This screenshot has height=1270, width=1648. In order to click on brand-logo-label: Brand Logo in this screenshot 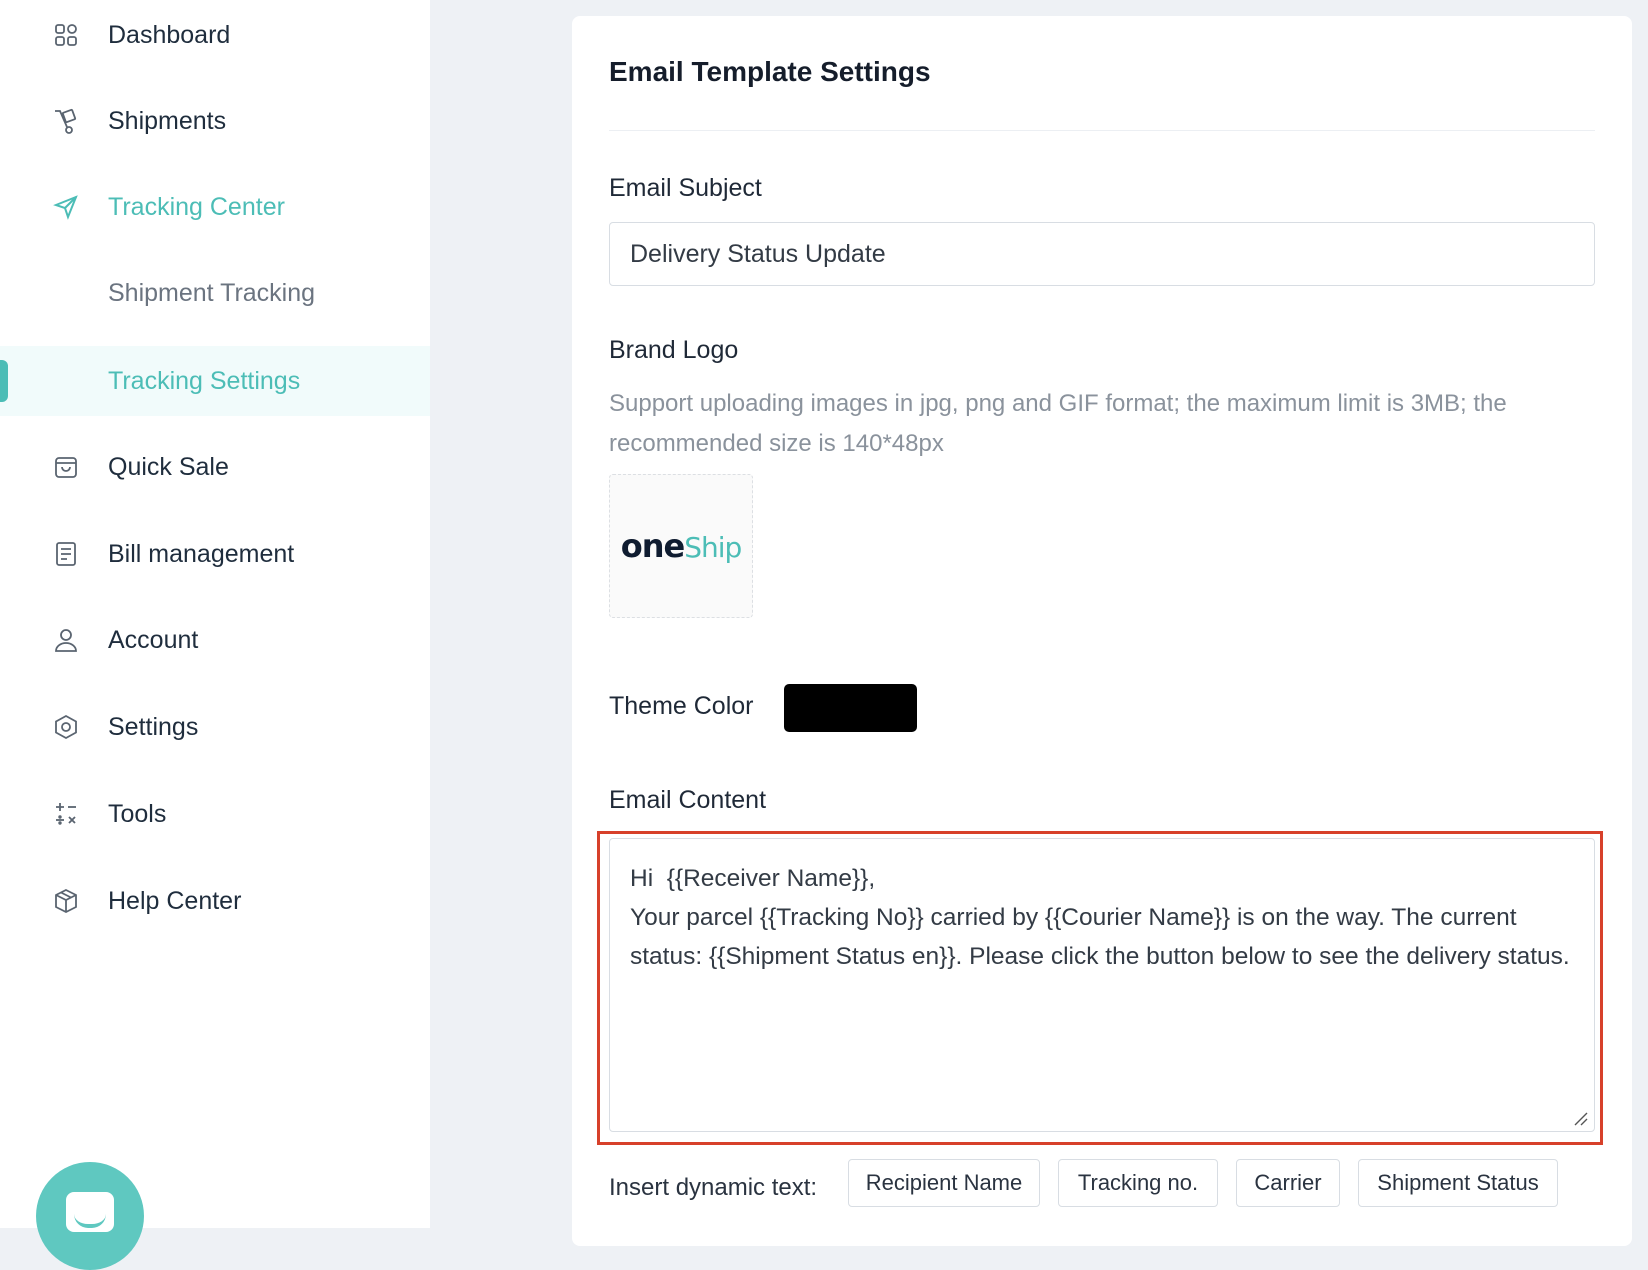, I will do `click(674, 350)`.